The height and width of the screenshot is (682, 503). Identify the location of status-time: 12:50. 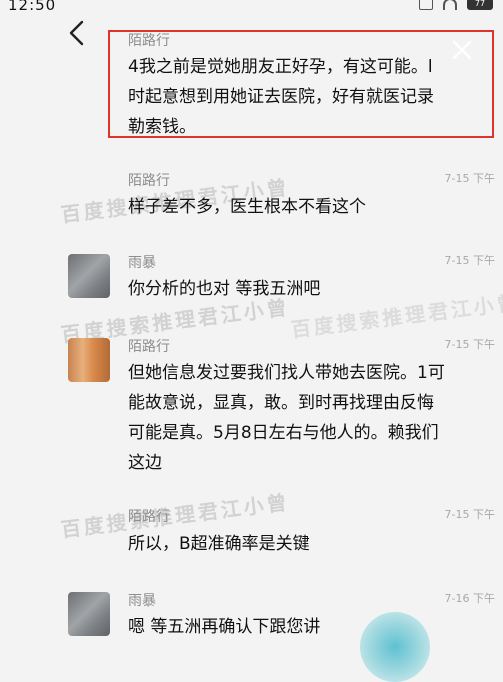
(32, 7).